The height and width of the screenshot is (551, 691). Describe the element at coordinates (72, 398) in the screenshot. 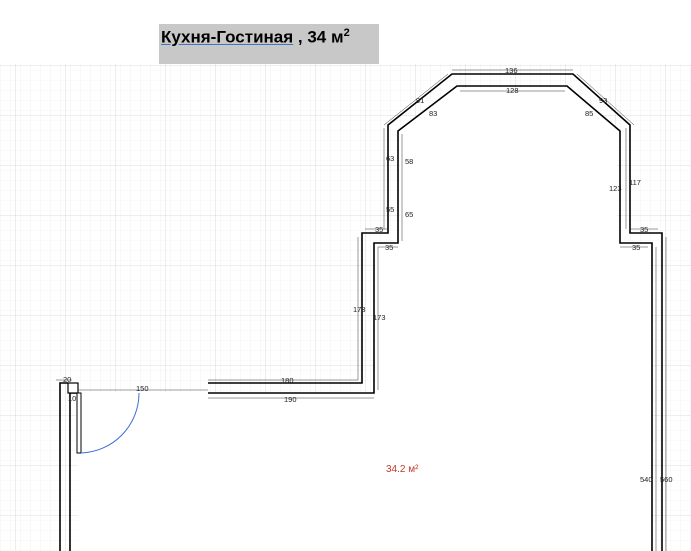

I see `dim-wall-end-inner: 10` at that location.